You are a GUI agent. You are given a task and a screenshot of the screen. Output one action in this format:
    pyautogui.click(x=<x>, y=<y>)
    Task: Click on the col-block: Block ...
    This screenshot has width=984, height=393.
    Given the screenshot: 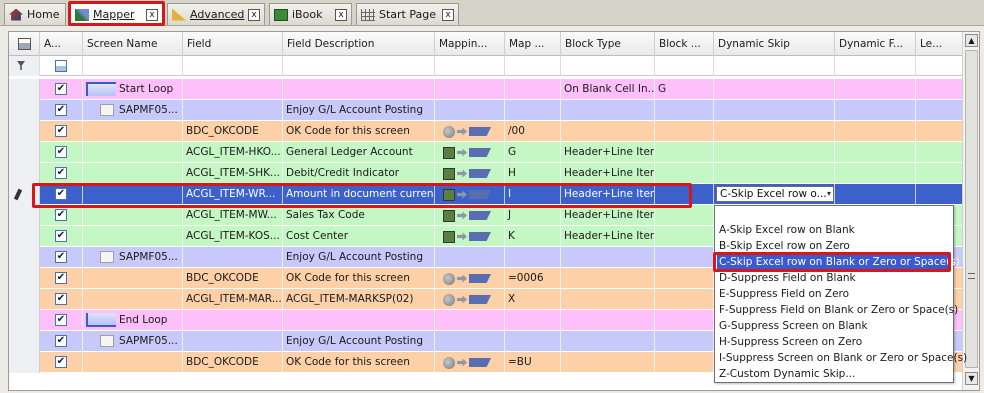 What is the action you would take?
    pyautogui.click(x=684, y=44)
    